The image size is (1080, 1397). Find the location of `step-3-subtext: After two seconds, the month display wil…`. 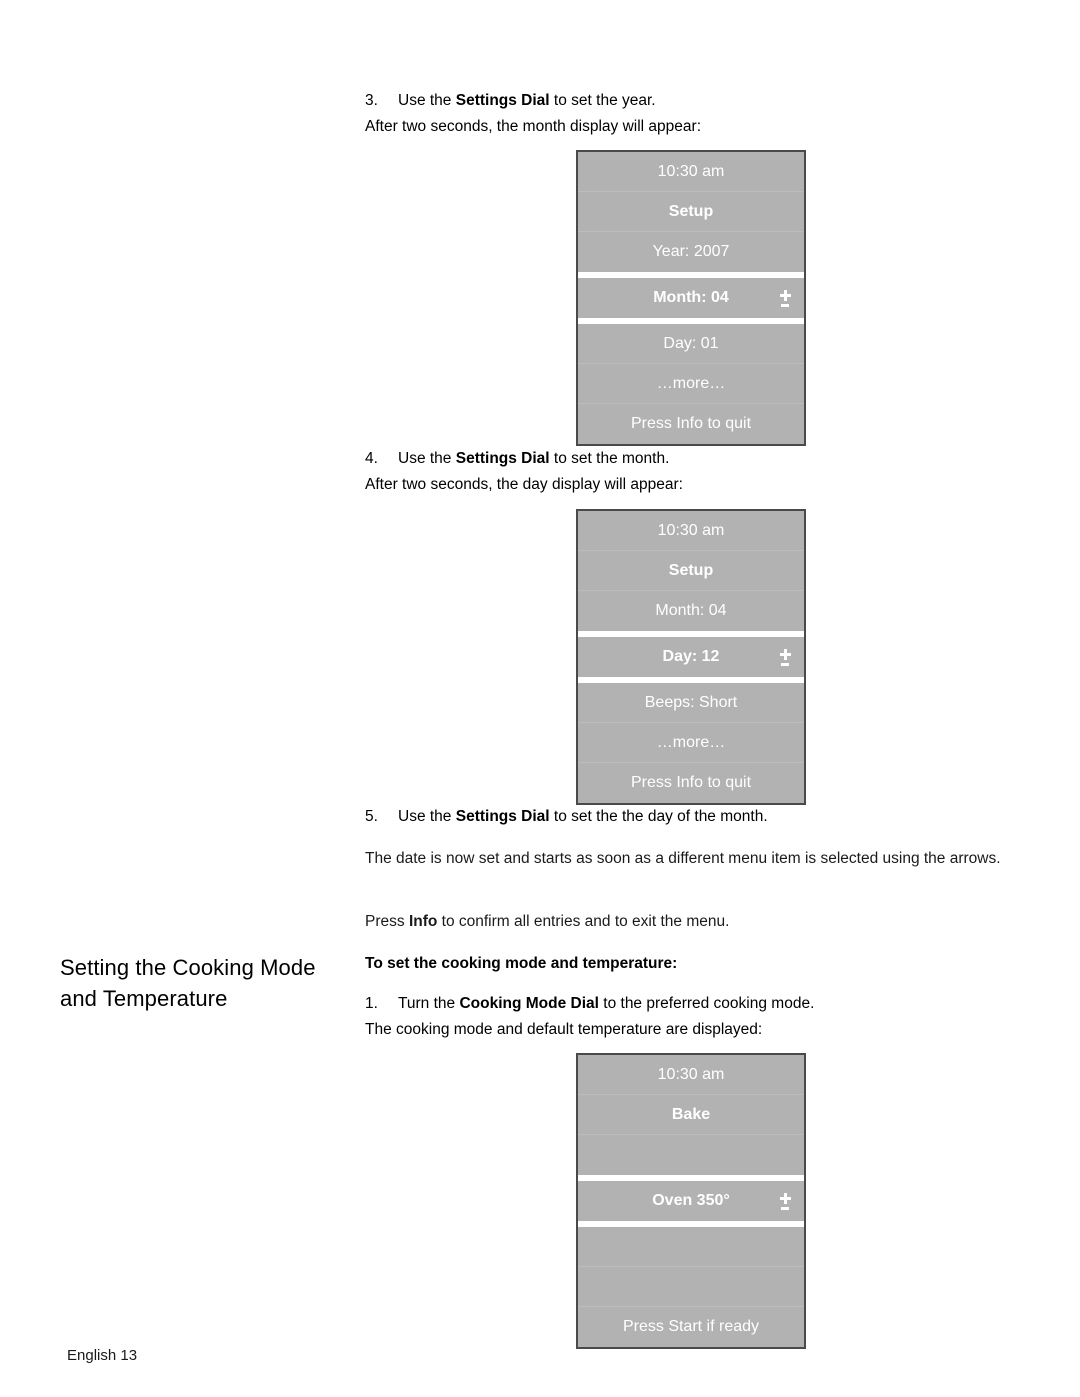

step-3-subtext: After two seconds, the month display wil… is located at coordinates (533, 126).